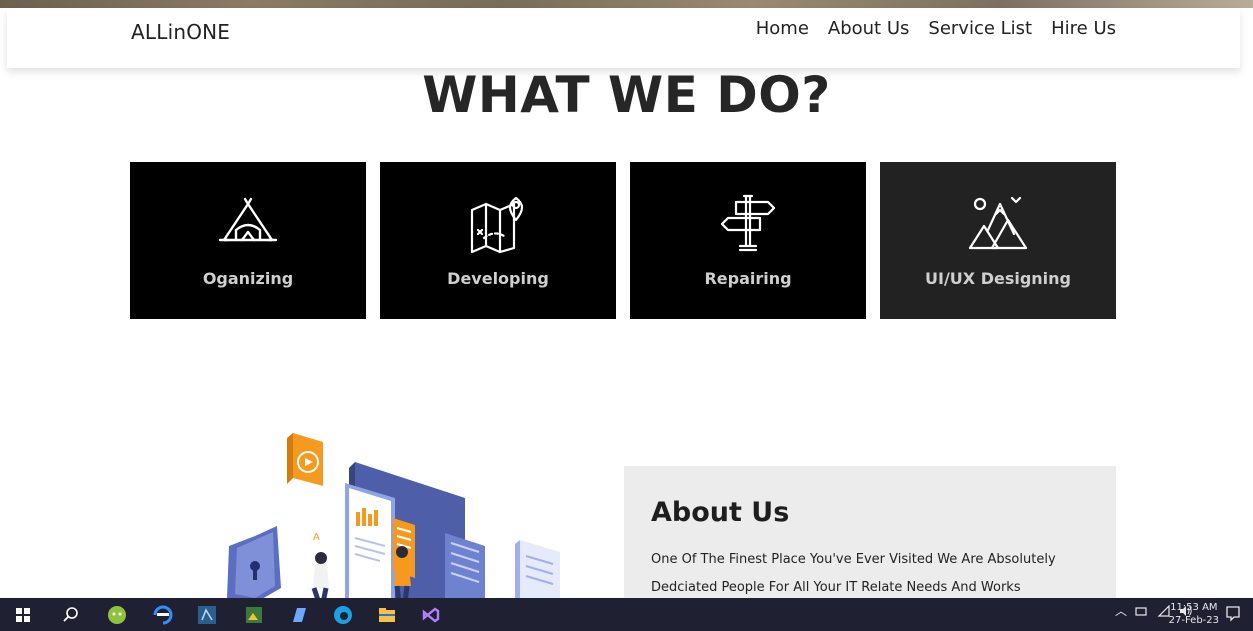  What do you see at coordinates (1194, 614) in the screenshot?
I see `taskbar-clock: 11:53 AM 27-Feb-23` at bounding box center [1194, 614].